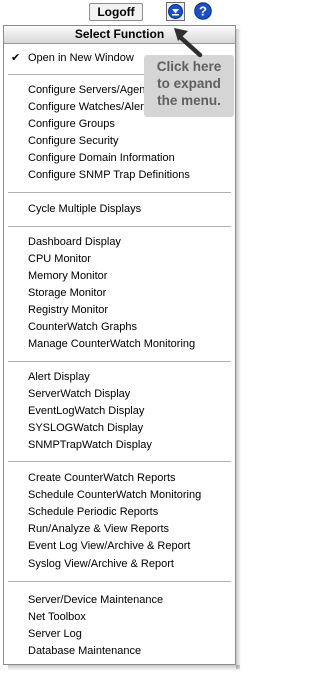  Describe the element at coordinates (119, 394) in the screenshot. I see `menu-item-serverwatch-display: ServerWatch Display` at that location.